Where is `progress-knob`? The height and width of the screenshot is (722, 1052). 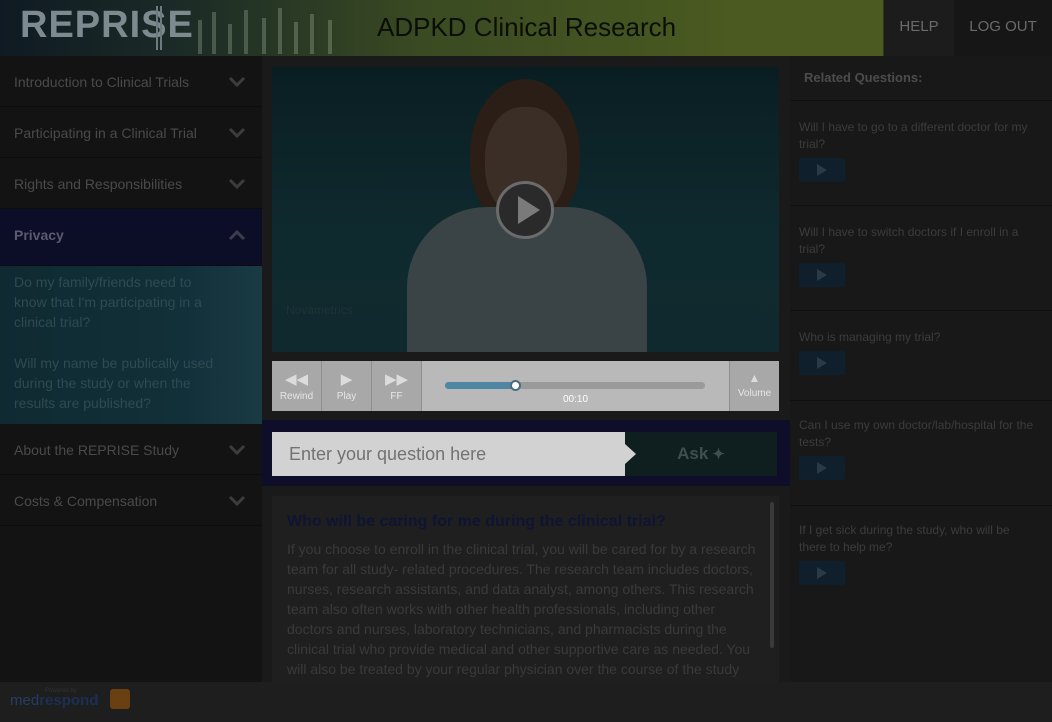
progress-knob is located at coordinates (515, 385).